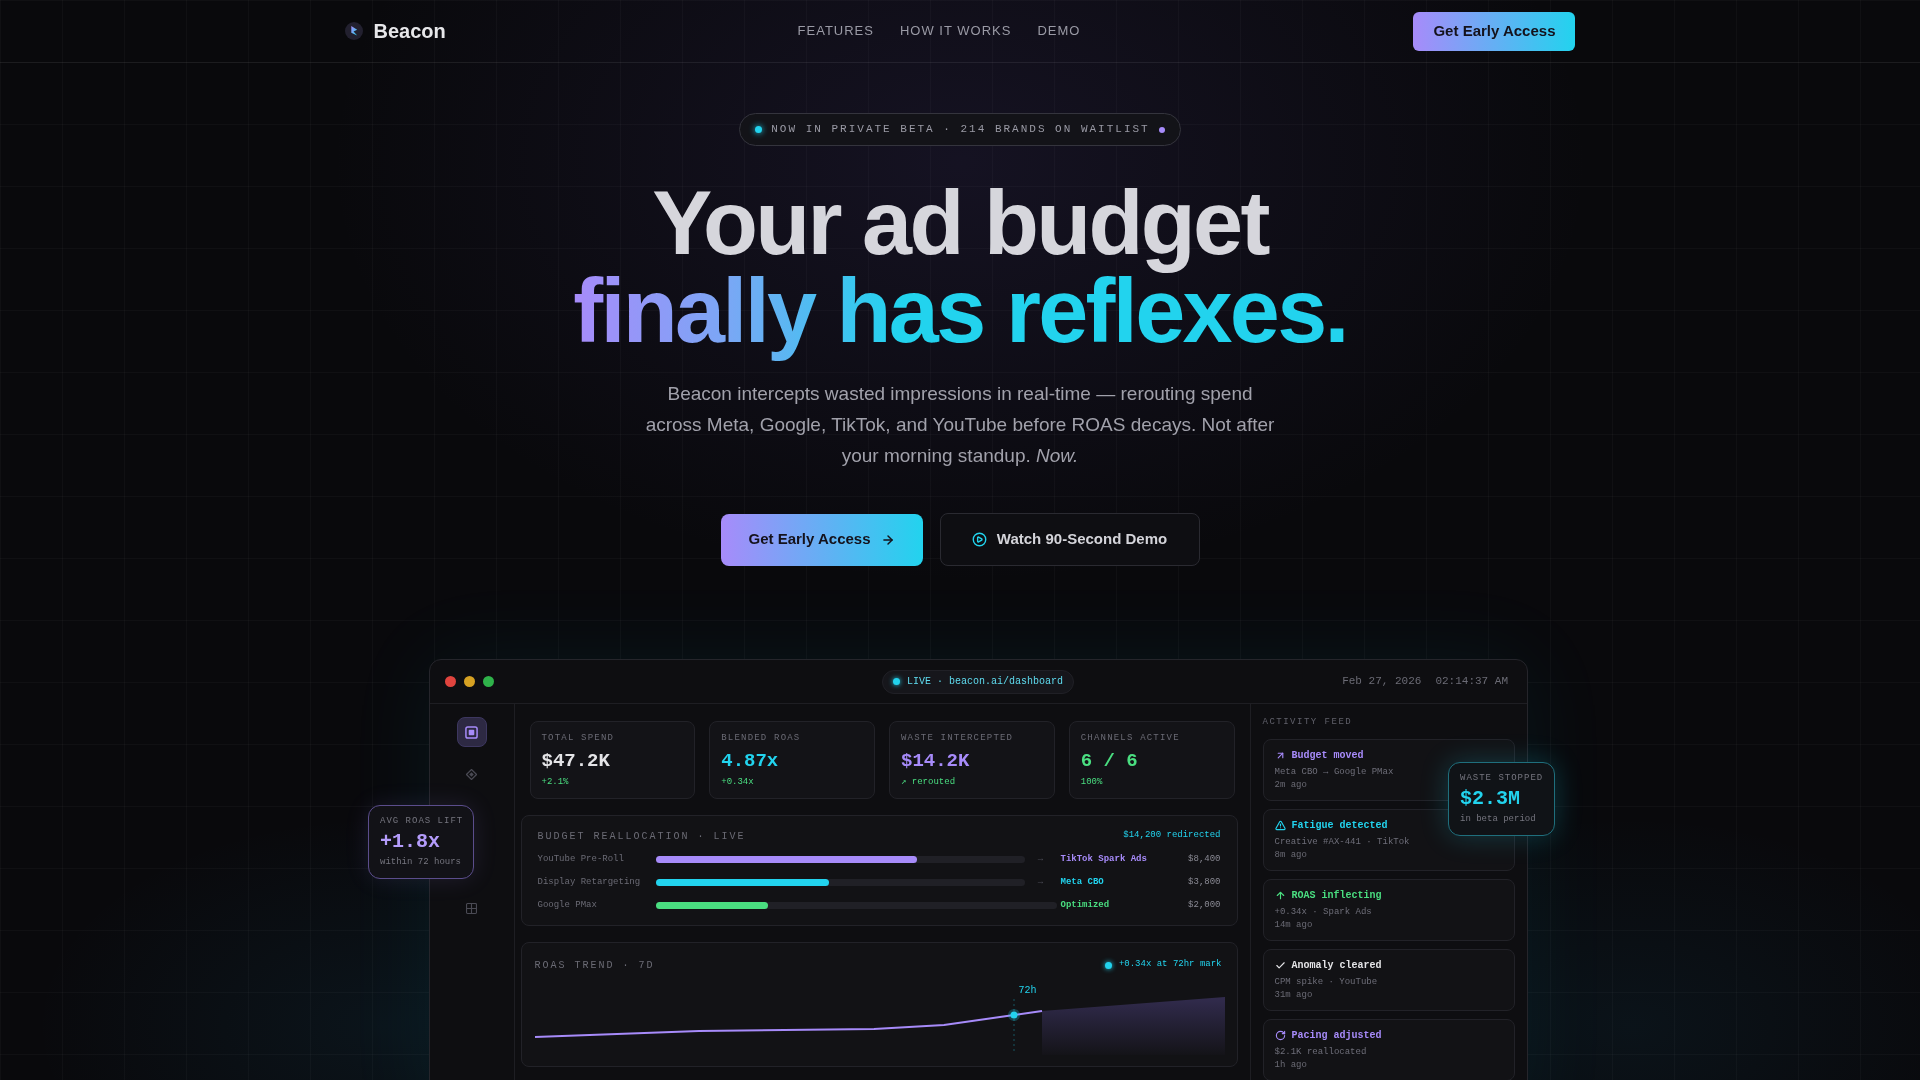 This screenshot has height=1080, width=1920. What do you see at coordinates (1502, 778) in the screenshot?
I see `card-label: WASTE STOPPED` at bounding box center [1502, 778].